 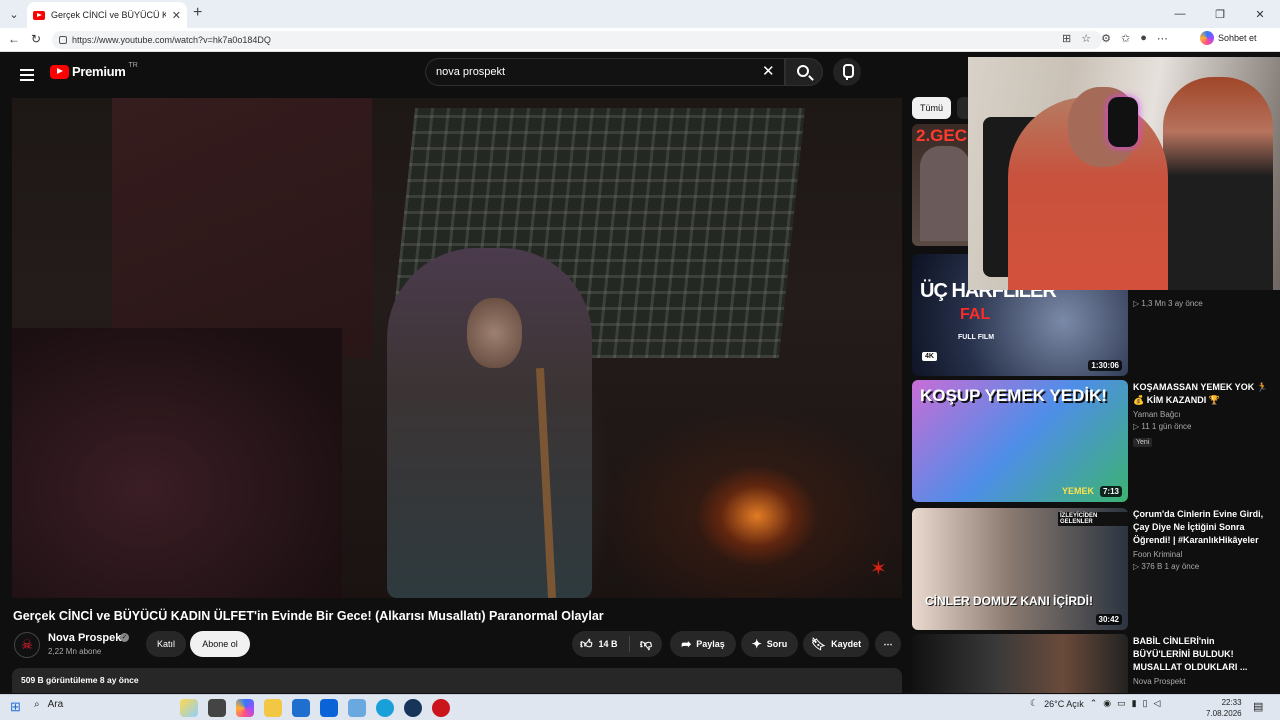 I want to click on copilot-icon, so click(x=1207, y=38).